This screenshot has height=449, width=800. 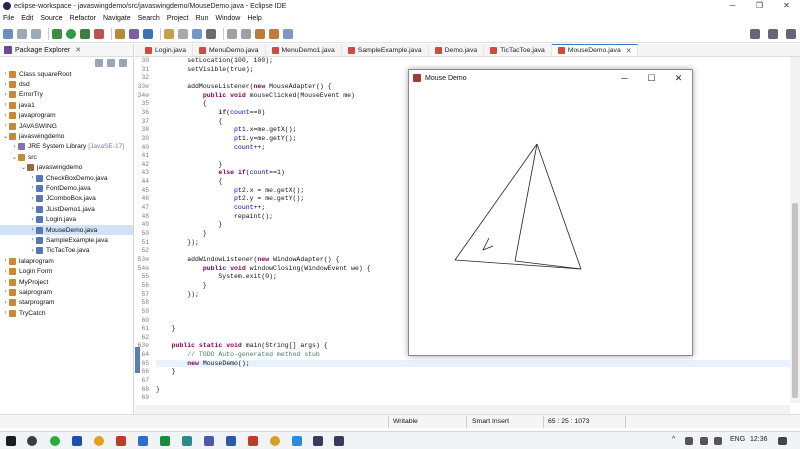 I want to click on code-line: // TODO Auto-generated method stub, so click(x=238, y=354).